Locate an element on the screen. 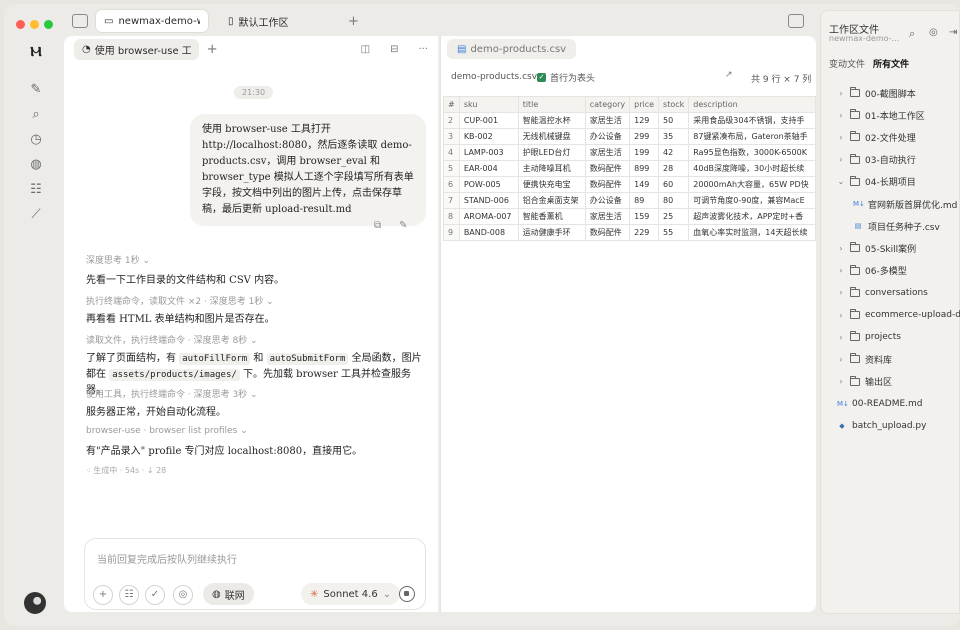 Image resolution: width=960 pixels, height=630 pixels. table-cell: POW-005 is located at coordinates (488, 184).